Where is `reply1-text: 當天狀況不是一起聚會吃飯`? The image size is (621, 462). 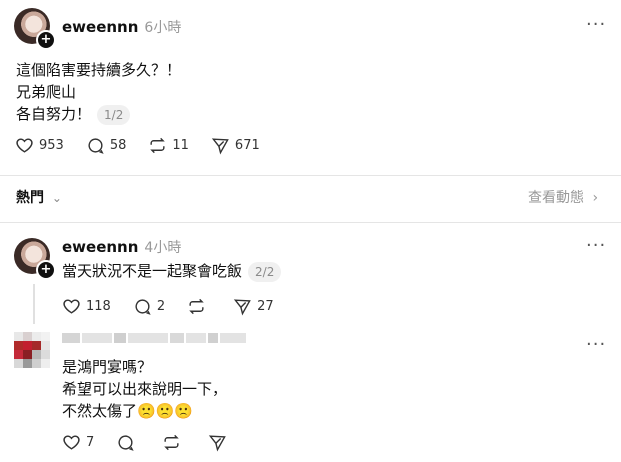
reply1-text: 當天狀況不是一起聚會吃飯 is located at coordinates (152, 271).